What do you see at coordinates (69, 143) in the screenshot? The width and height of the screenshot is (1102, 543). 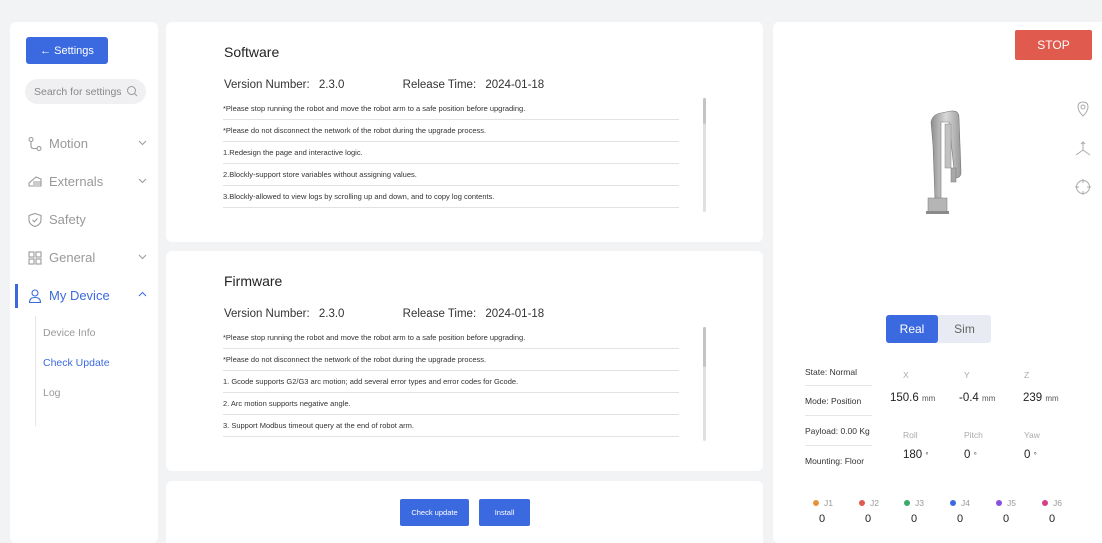 I see `sidebar-item-label: Motion` at bounding box center [69, 143].